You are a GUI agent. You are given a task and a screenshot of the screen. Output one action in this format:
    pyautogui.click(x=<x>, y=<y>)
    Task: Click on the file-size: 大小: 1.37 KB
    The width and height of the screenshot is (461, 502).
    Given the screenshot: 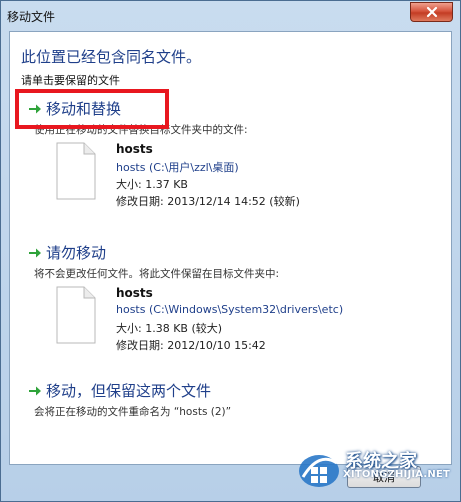 What is the action you would take?
    pyautogui.click(x=152, y=184)
    